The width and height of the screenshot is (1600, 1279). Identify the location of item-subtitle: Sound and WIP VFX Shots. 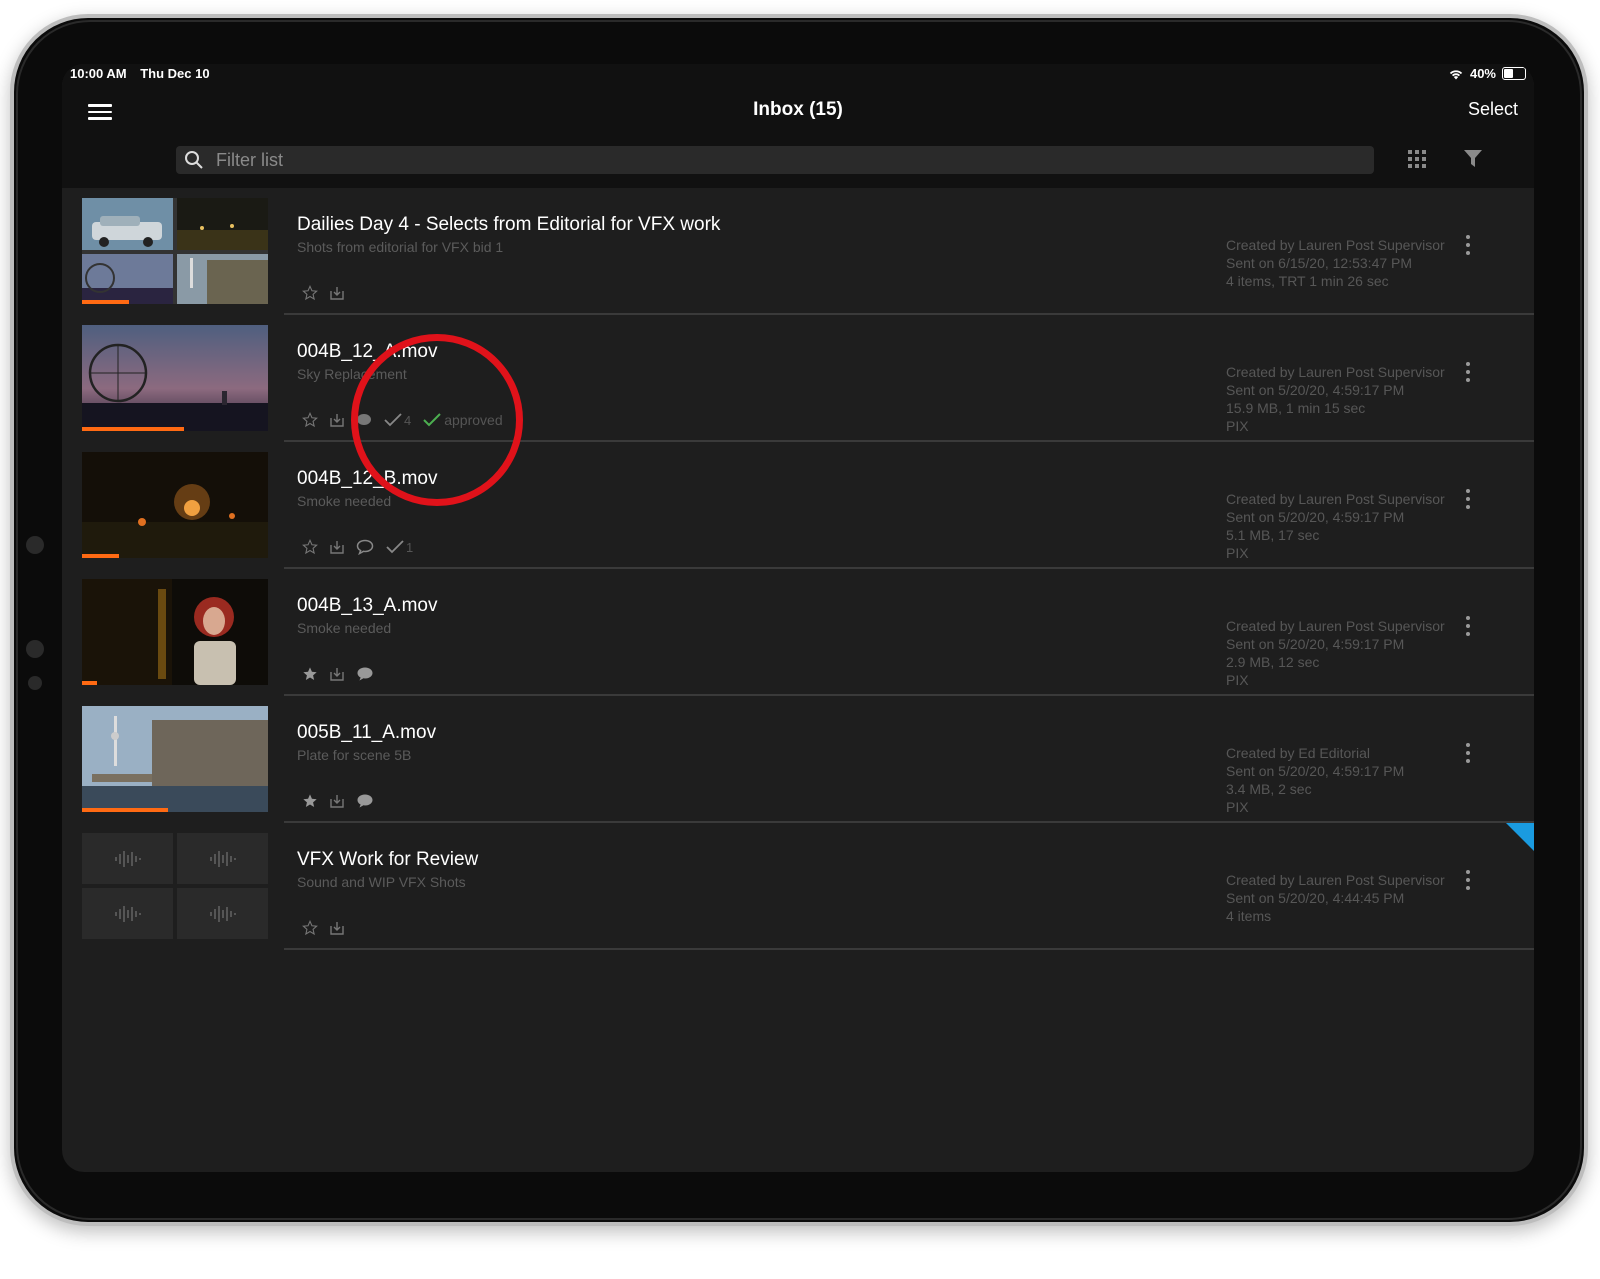
(381, 882).